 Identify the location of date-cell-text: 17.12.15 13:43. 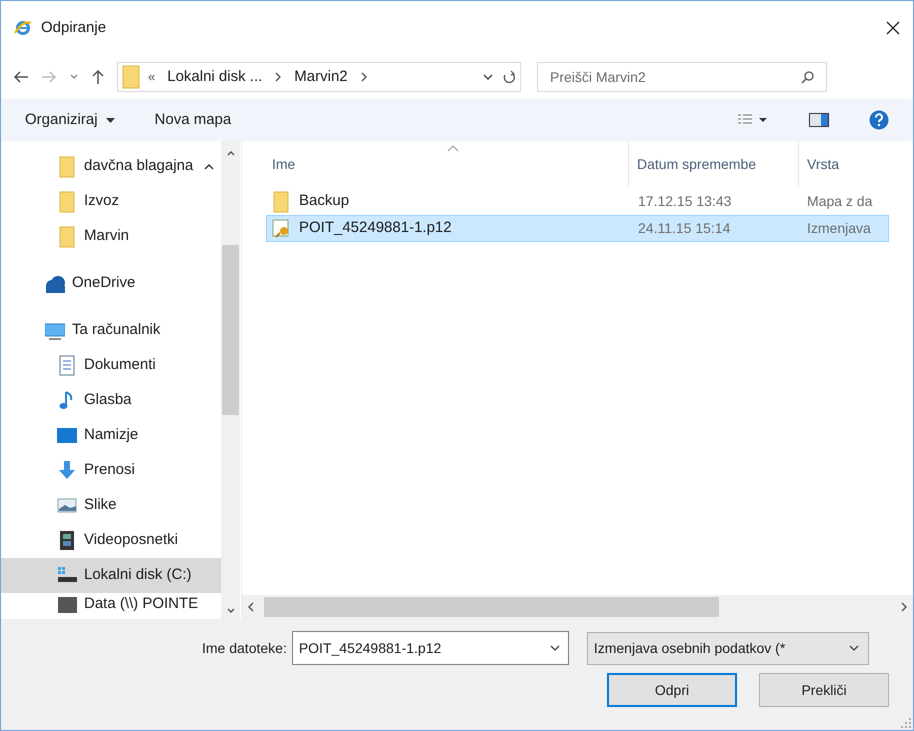
(684, 201).